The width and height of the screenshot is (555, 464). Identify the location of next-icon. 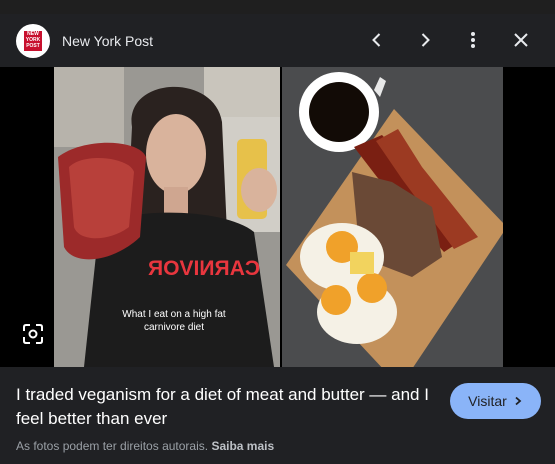
(425, 40).